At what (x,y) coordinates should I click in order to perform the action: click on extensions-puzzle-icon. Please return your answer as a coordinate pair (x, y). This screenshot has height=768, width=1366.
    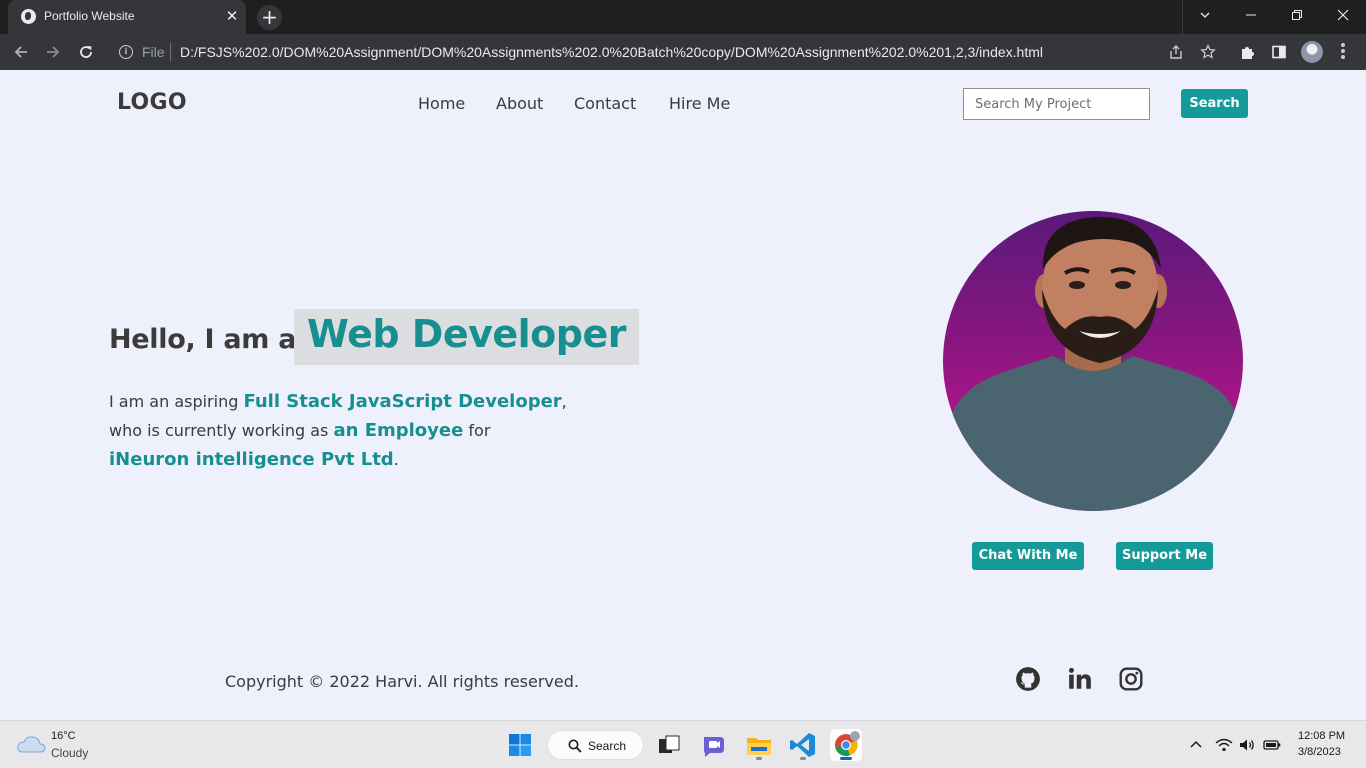
    Looking at the image, I should click on (1247, 52).